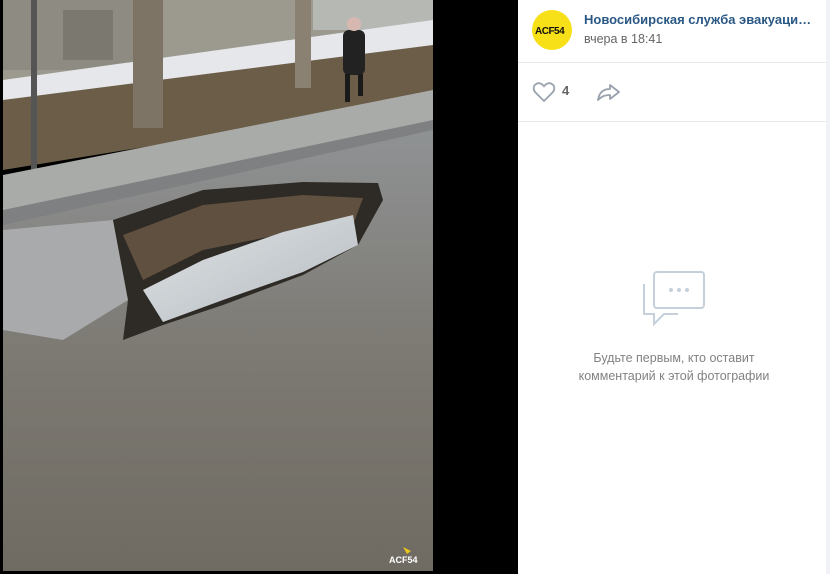  I want to click on author-avatar: ACF54, so click(552, 30).